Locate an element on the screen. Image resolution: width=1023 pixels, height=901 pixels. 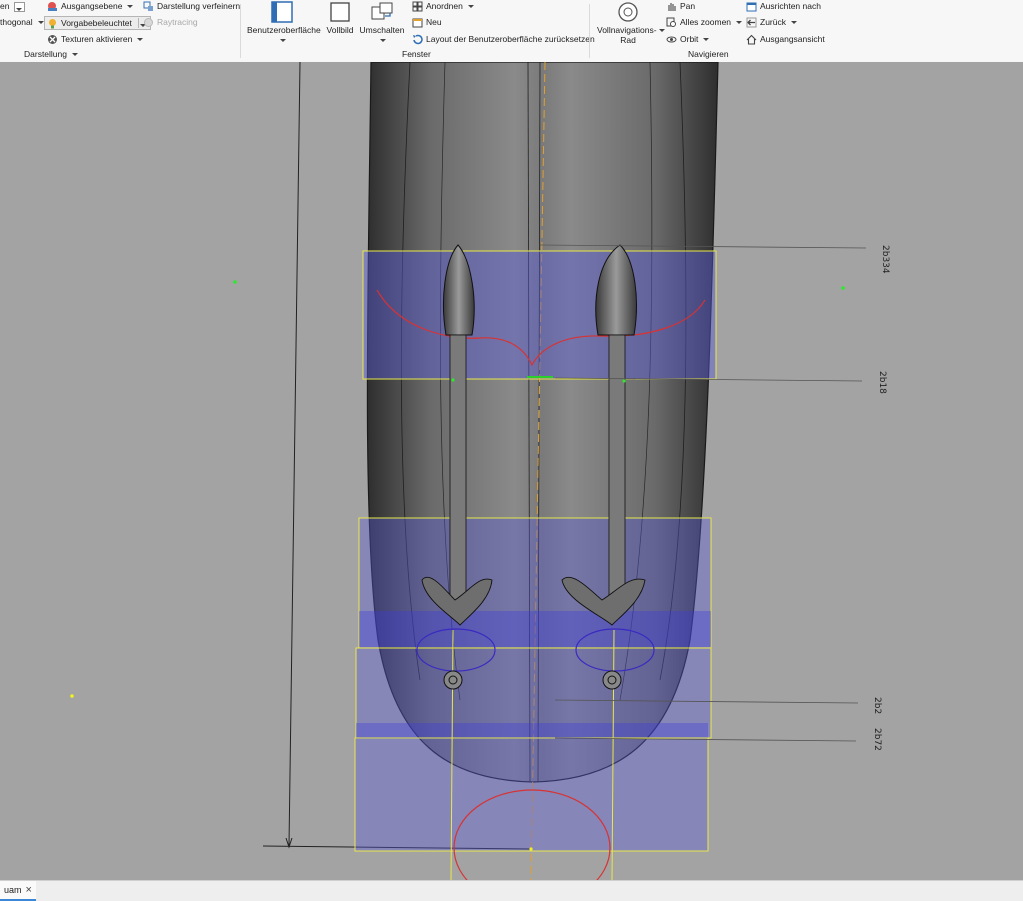
ribbon-item-cut-label: en is located at coordinates (5, 6).